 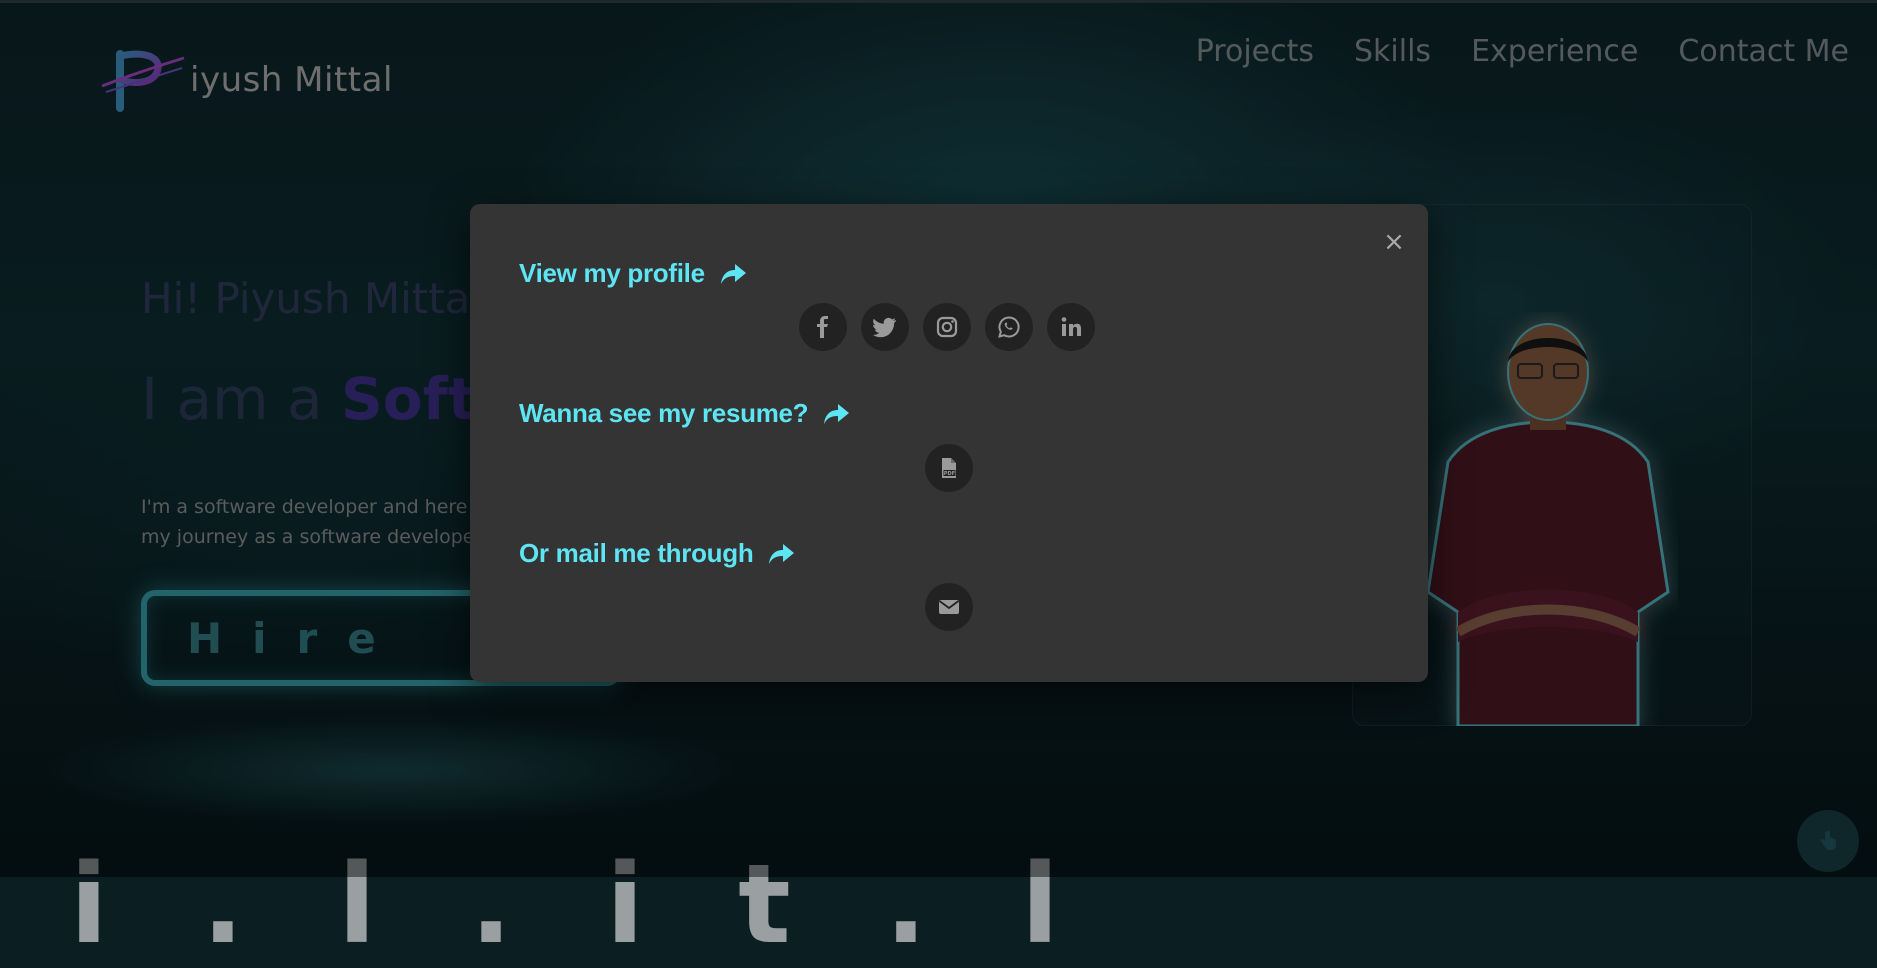 I want to click on envelope-icon, so click(x=949, y=607).